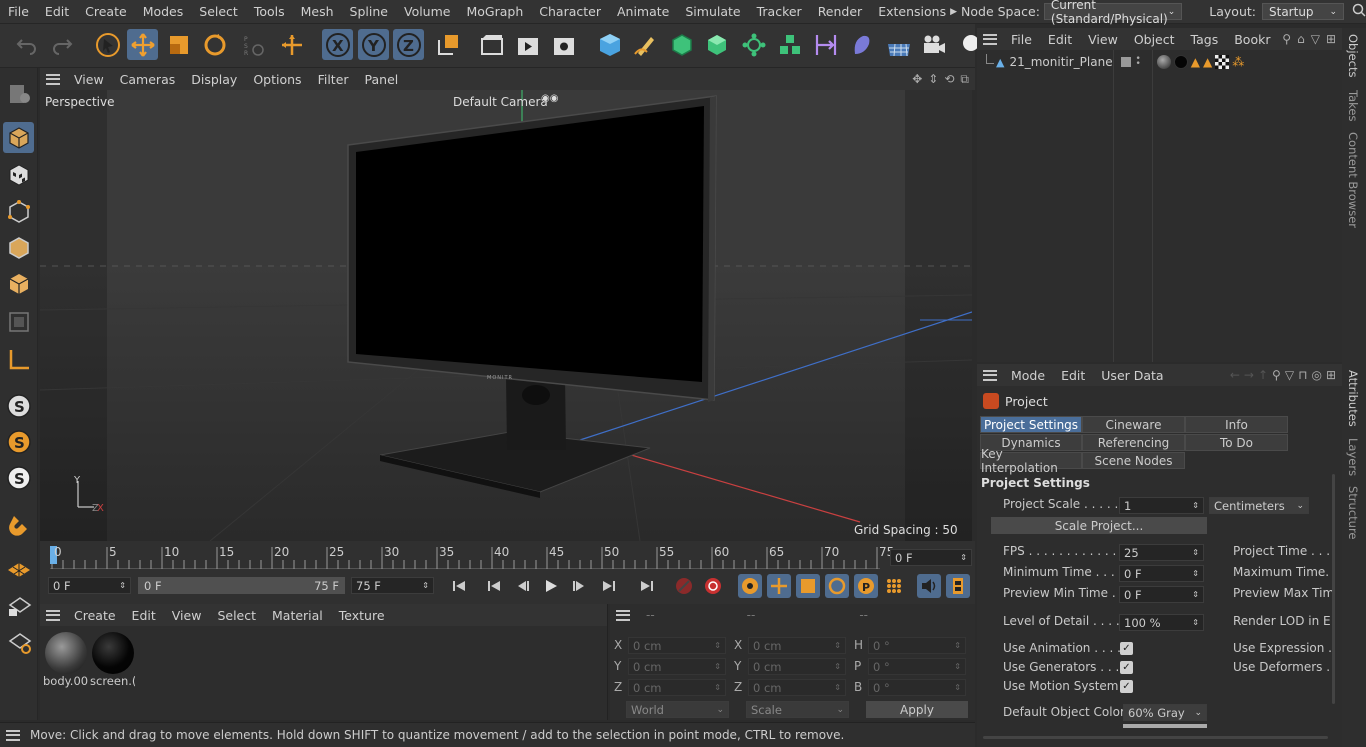 The height and width of the screenshot is (747, 1366). I want to click on use-motion-checkbox: ✓, so click(1126, 686).